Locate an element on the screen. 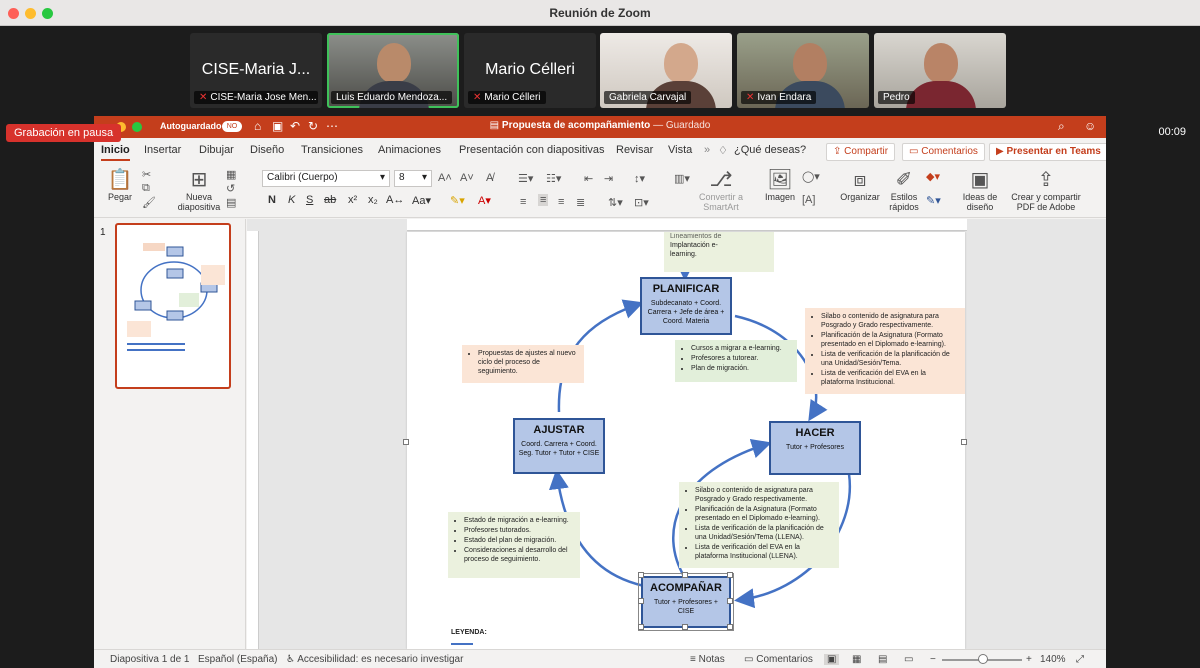 This screenshot has width=1200, height=668. arrange-button: ⧈ Organizar is located at coordinates (860, 185).